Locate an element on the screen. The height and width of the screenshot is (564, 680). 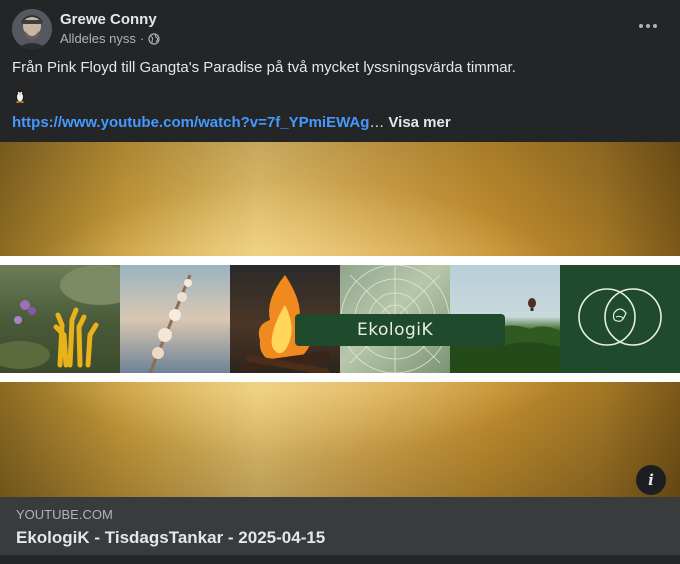
info-icon: i is located at coordinates (651, 480).